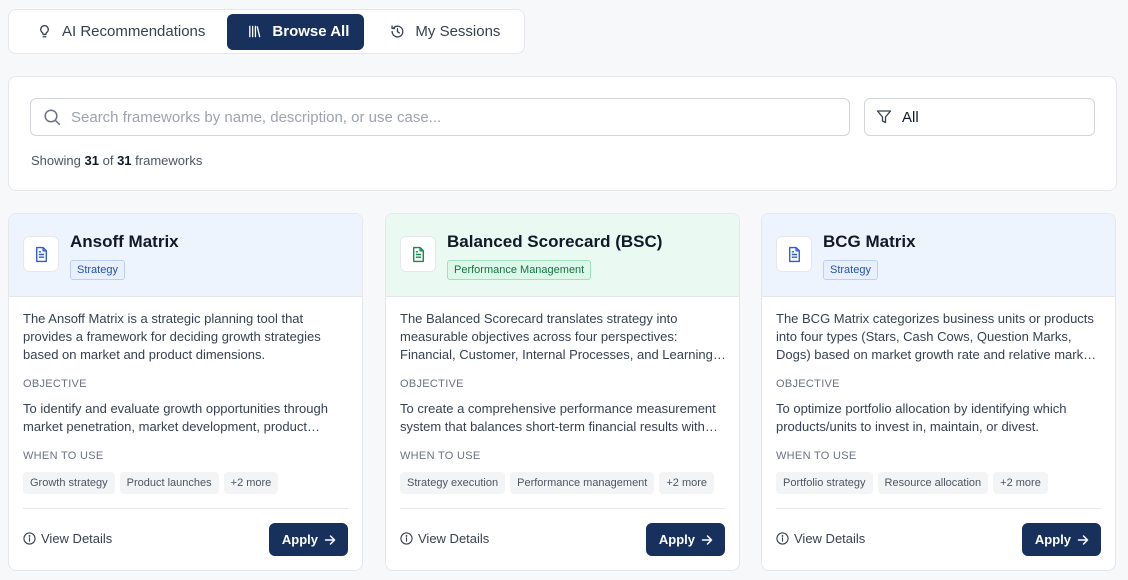  I want to click on lightbulb-icon, so click(44, 31).